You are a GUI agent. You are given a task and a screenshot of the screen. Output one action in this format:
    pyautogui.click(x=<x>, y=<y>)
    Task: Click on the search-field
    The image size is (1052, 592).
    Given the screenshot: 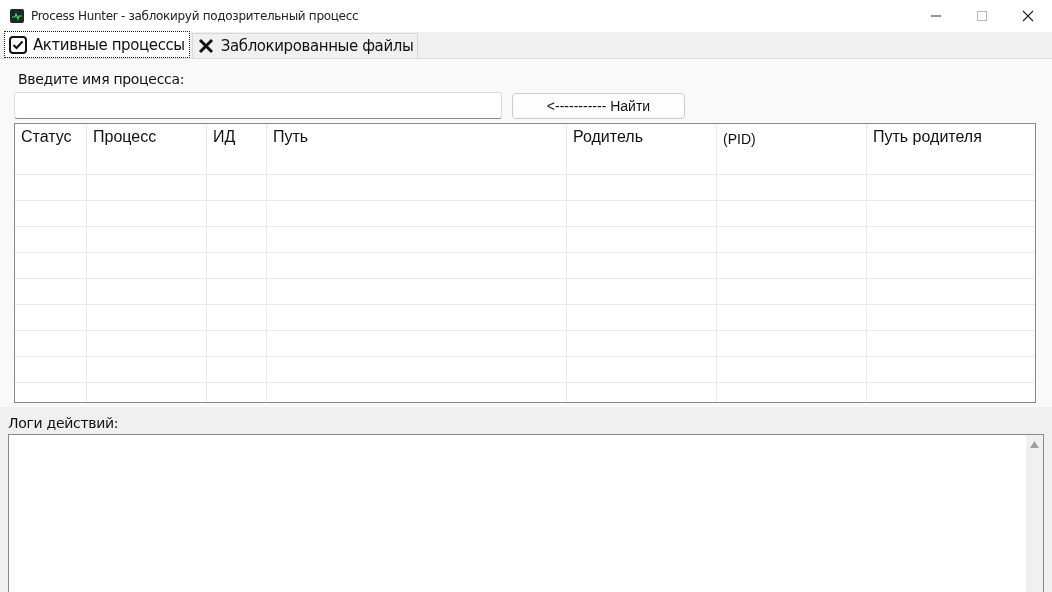 What is the action you would take?
    pyautogui.click(x=258, y=105)
    